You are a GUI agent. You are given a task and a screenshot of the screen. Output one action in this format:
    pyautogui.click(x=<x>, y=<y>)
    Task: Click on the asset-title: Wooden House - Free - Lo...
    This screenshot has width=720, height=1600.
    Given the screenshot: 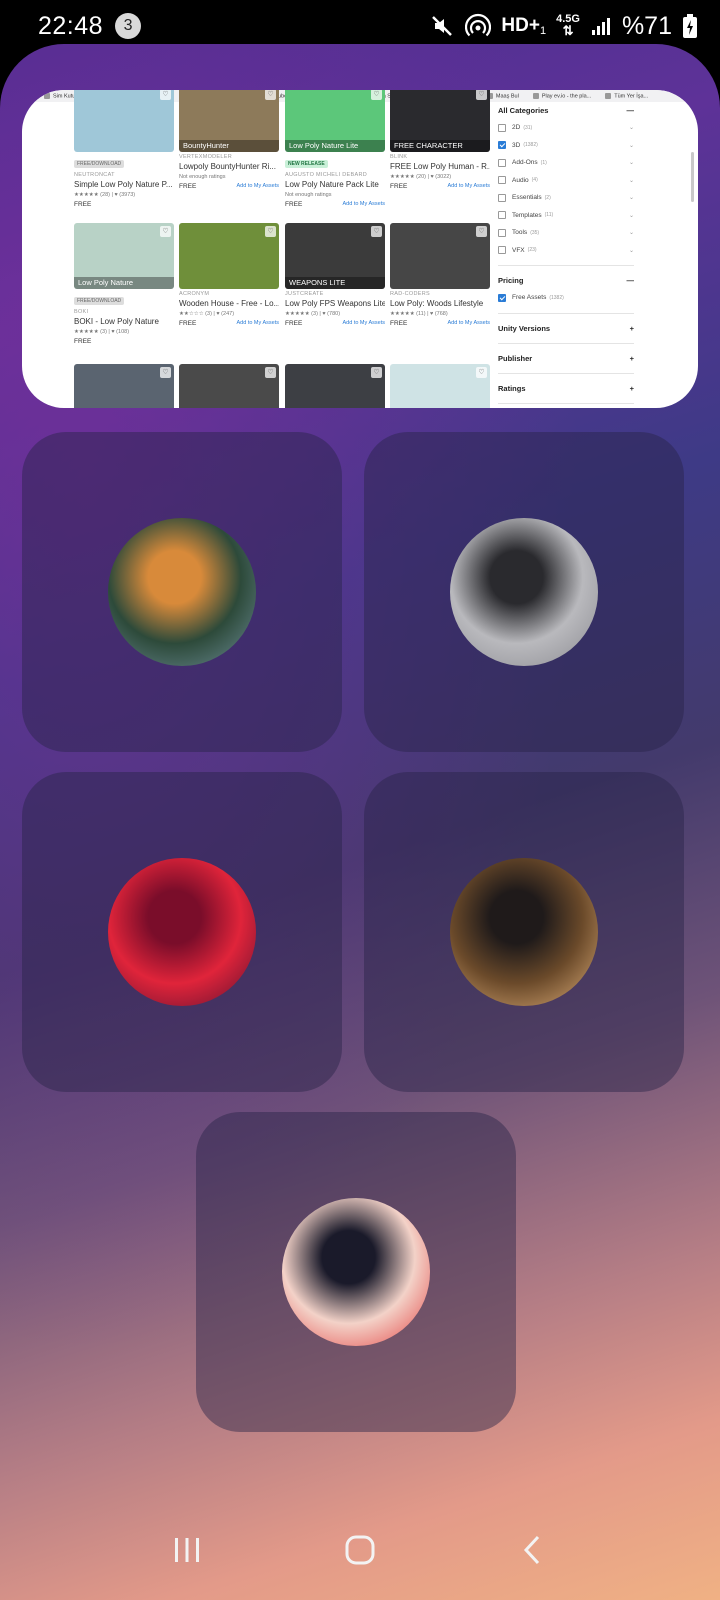 What is the action you would take?
    pyautogui.click(x=229, y=303)
    